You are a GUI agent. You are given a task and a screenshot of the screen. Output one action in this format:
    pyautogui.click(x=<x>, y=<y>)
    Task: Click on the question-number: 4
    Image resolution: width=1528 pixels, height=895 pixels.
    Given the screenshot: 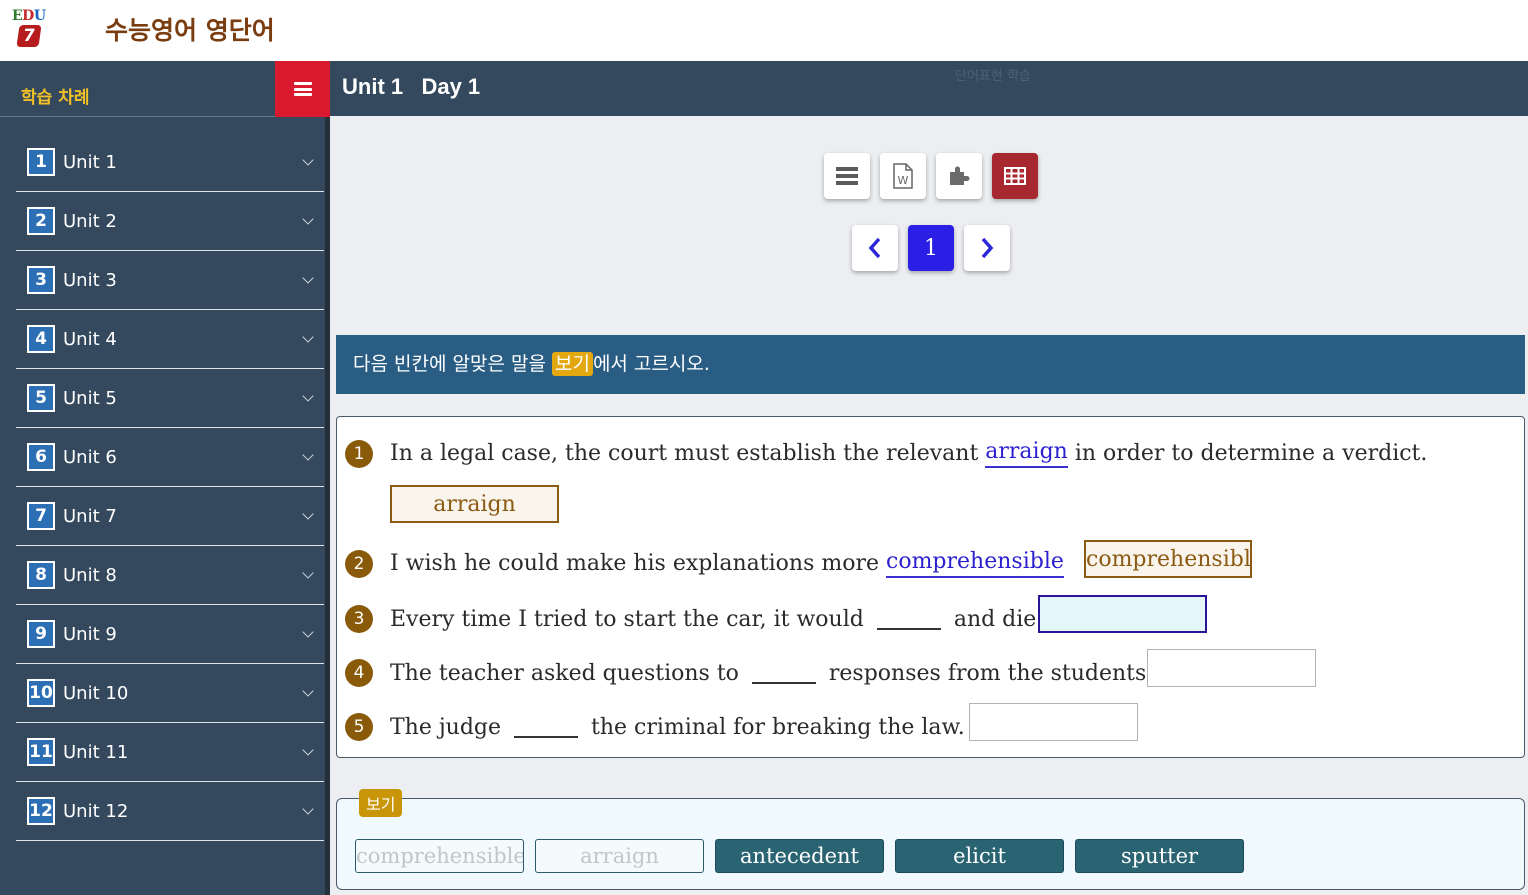 What is the action you would take?
    pyautogui.click(x=359, y=673)
    